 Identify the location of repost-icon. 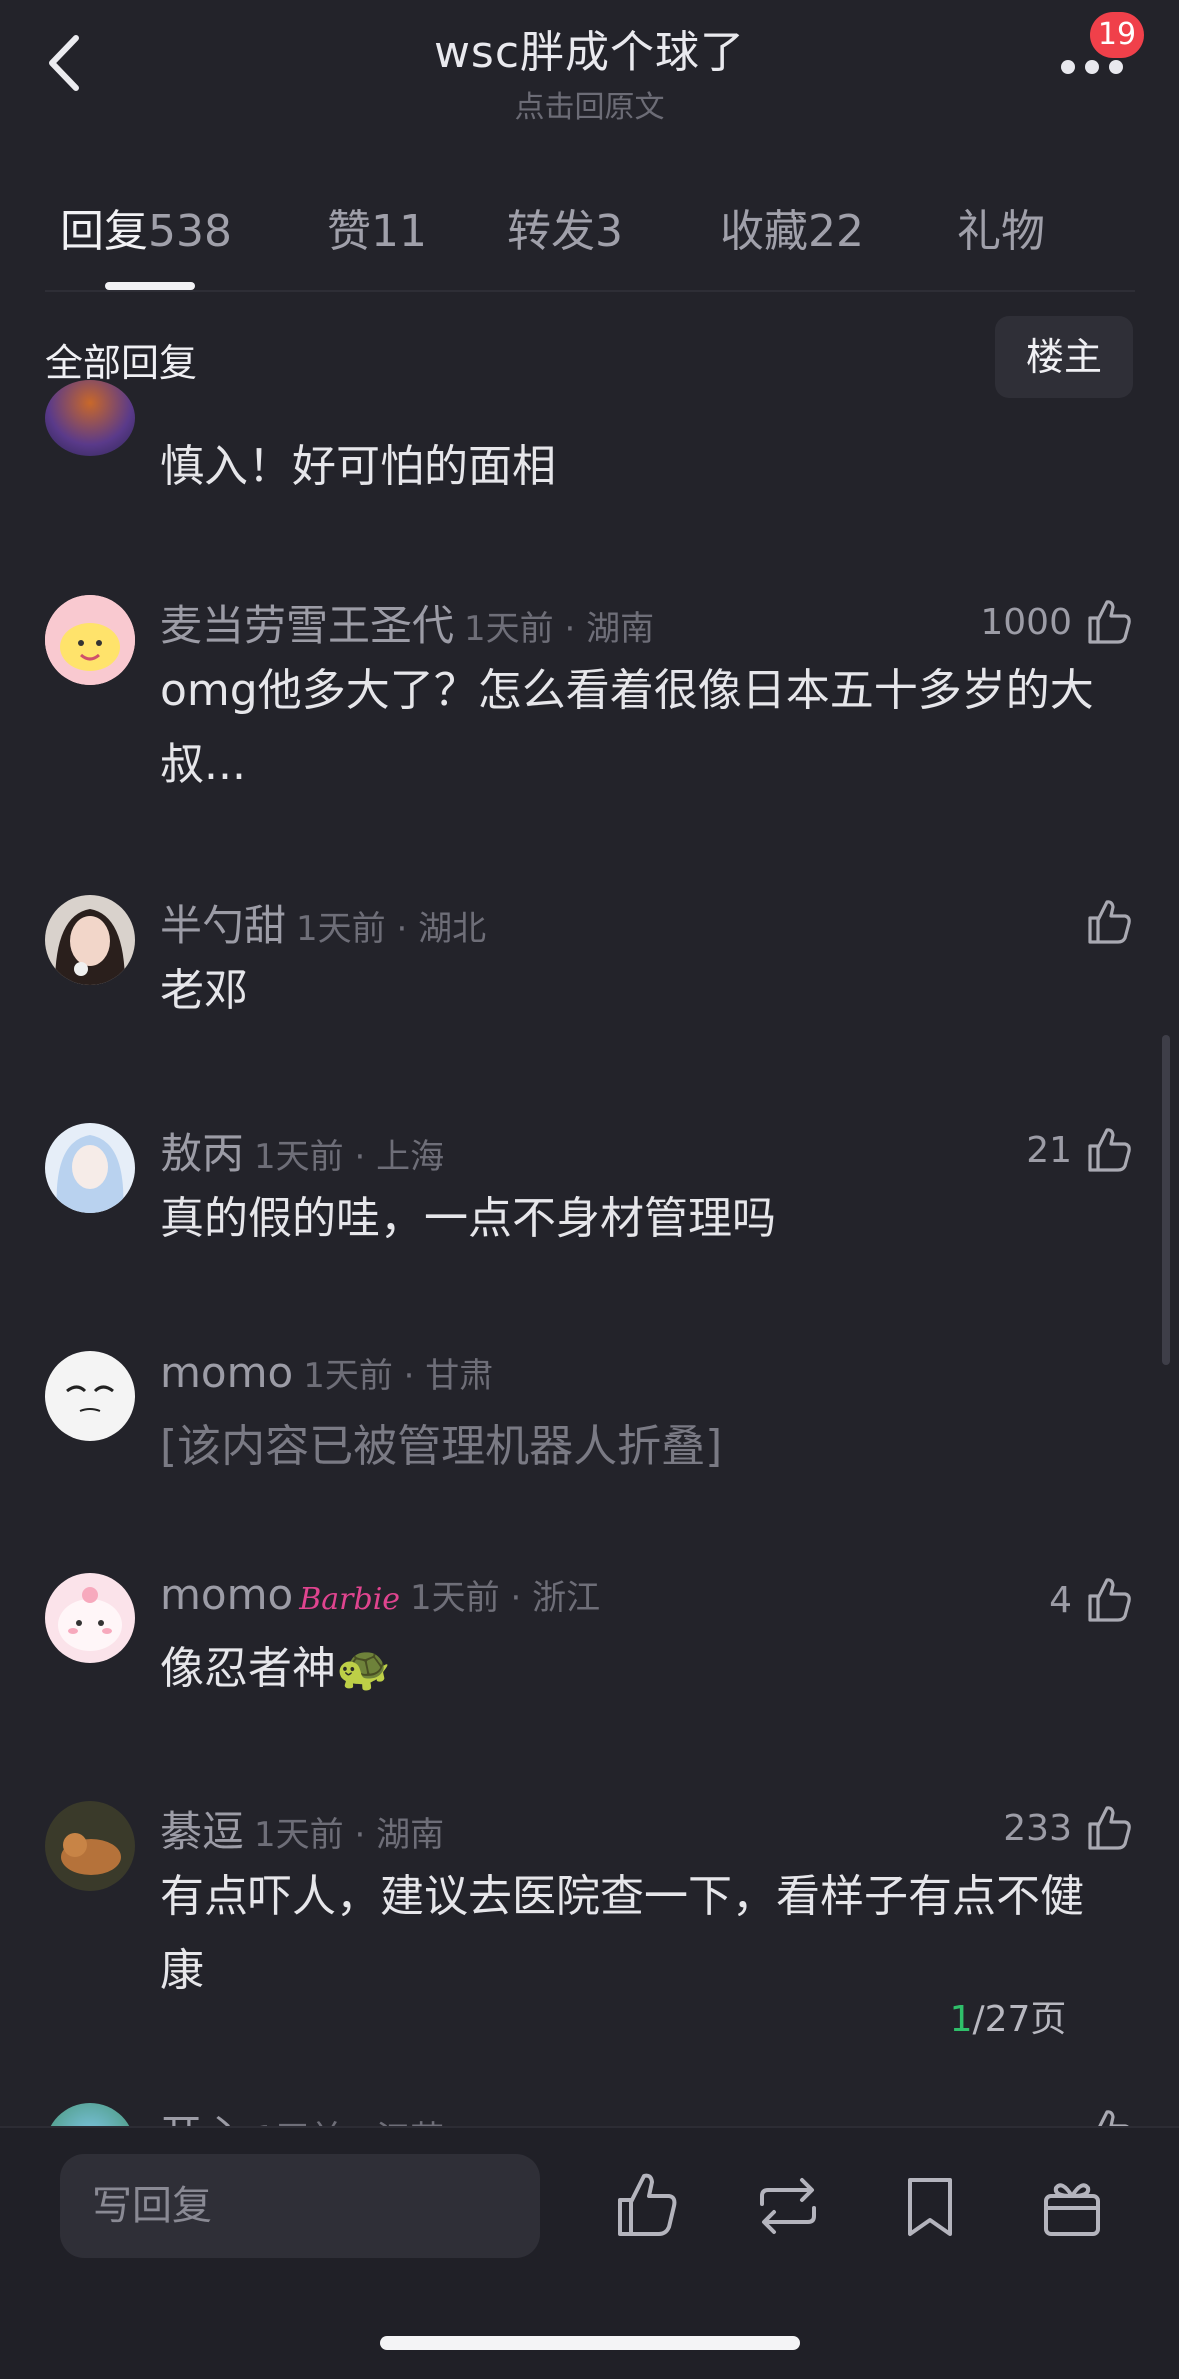
(788, 2206).